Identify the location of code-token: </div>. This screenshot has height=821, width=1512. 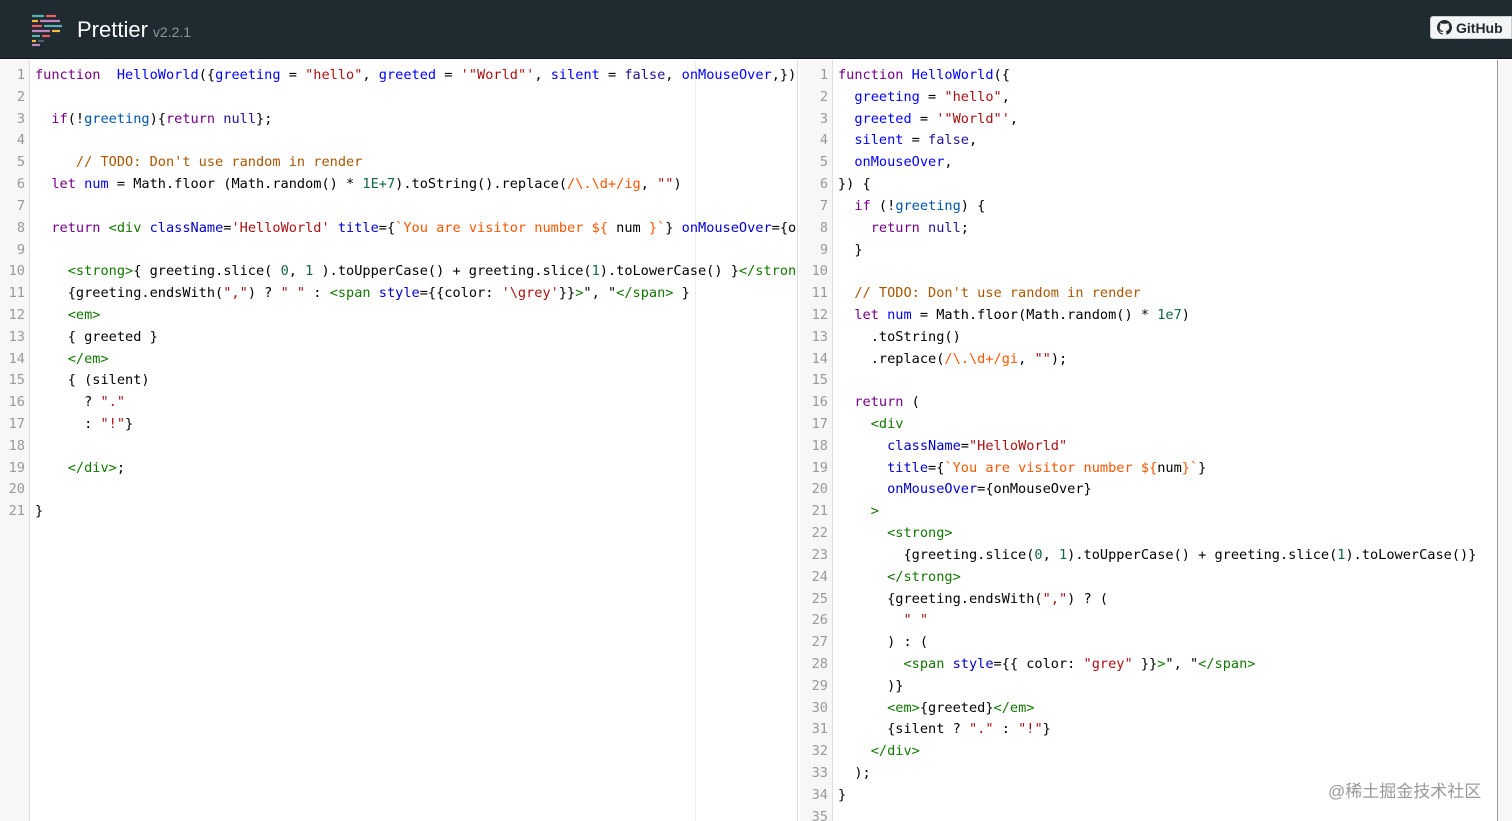
(895, 751).